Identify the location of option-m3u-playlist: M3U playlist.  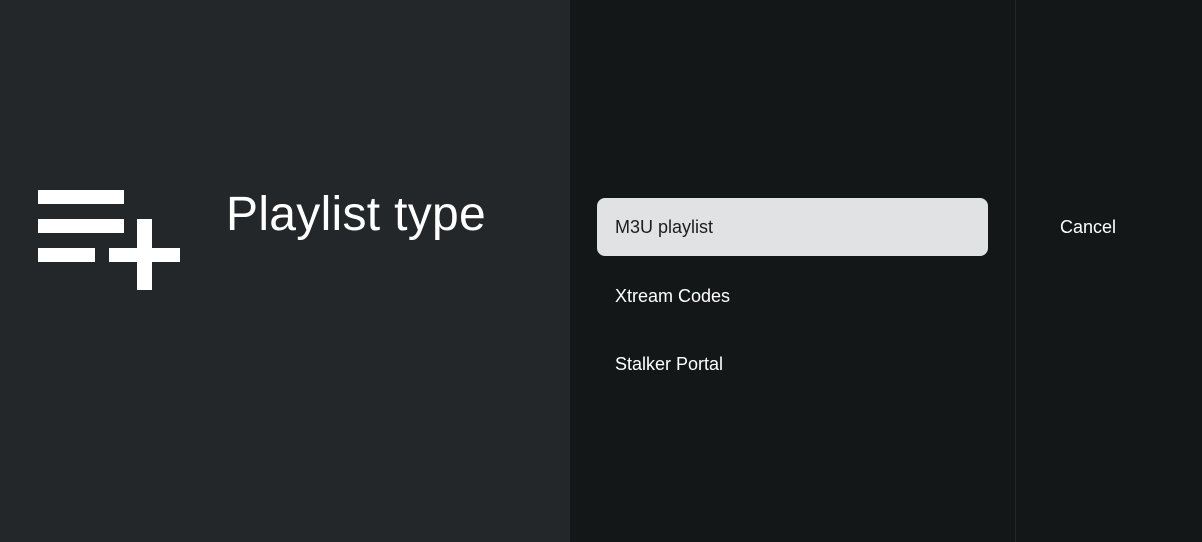
(792, 227).